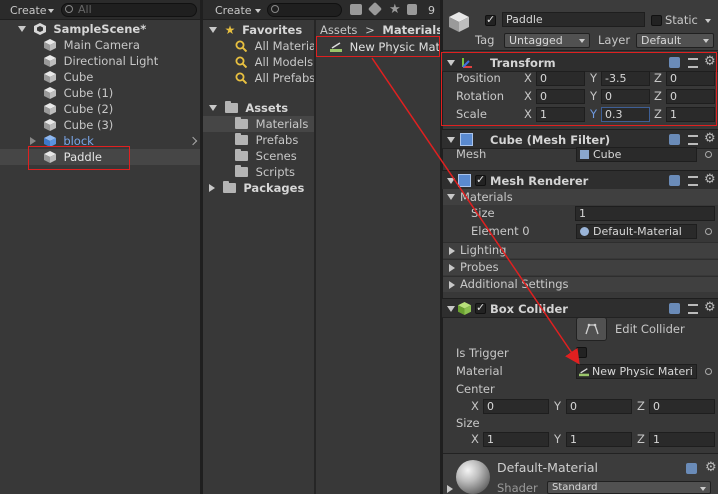  I want to click on transform-header: Transform ⚙, so click(580, 62).